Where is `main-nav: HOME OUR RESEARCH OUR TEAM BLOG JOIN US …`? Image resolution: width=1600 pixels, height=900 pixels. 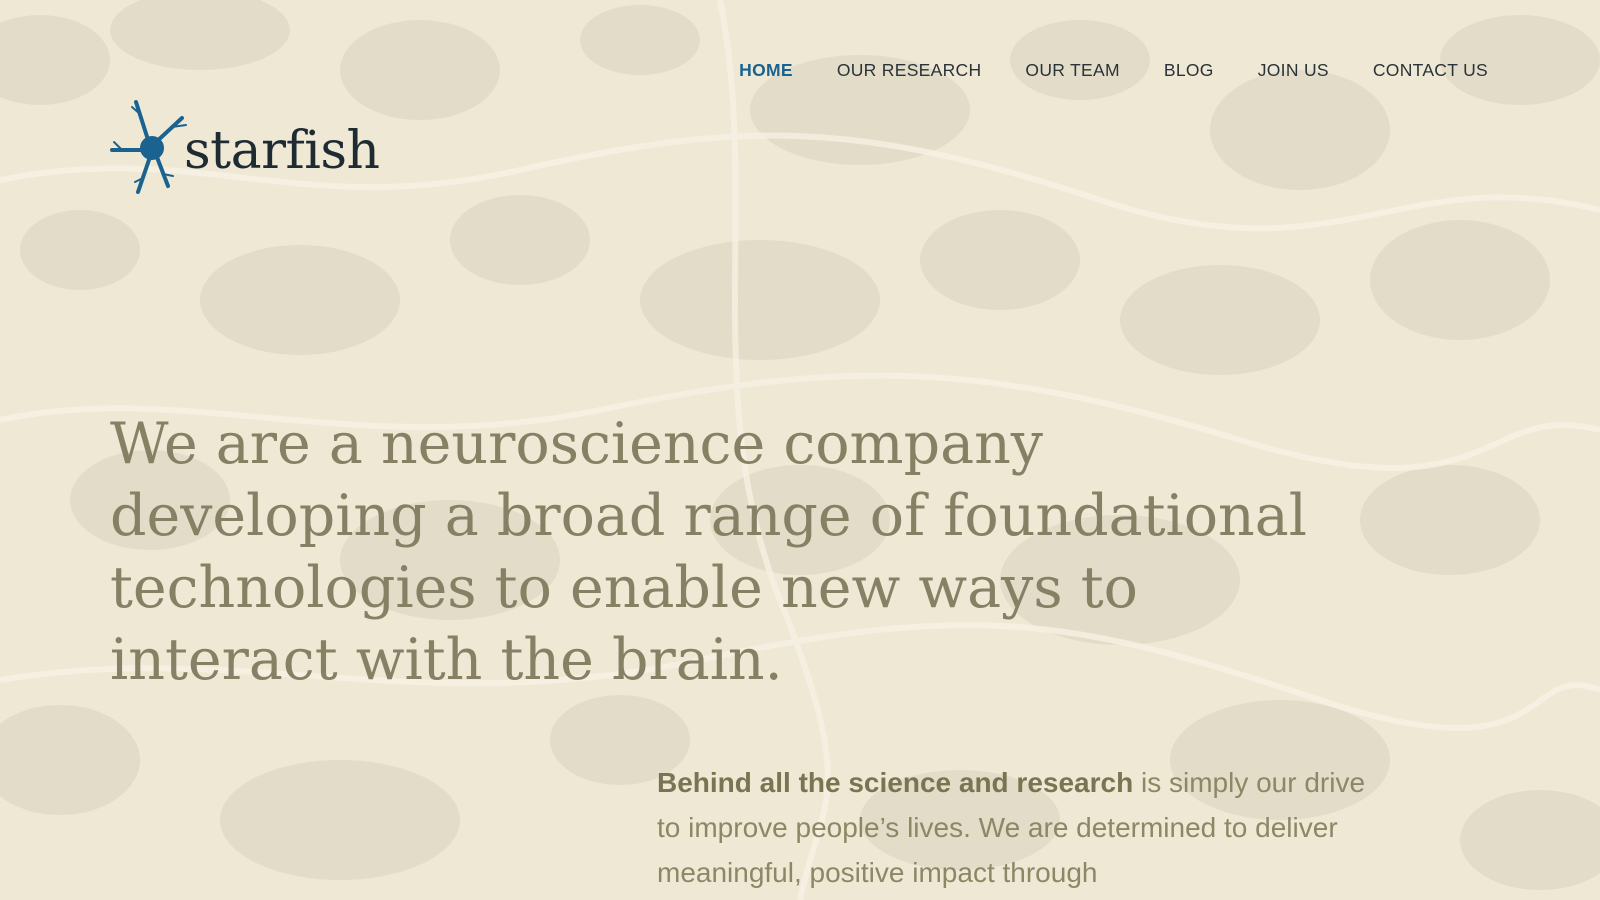 main-nav: HOME OUR RESEARCH OUR TEAM BLOG JOIN US … is located at coordinates (1113, 70).